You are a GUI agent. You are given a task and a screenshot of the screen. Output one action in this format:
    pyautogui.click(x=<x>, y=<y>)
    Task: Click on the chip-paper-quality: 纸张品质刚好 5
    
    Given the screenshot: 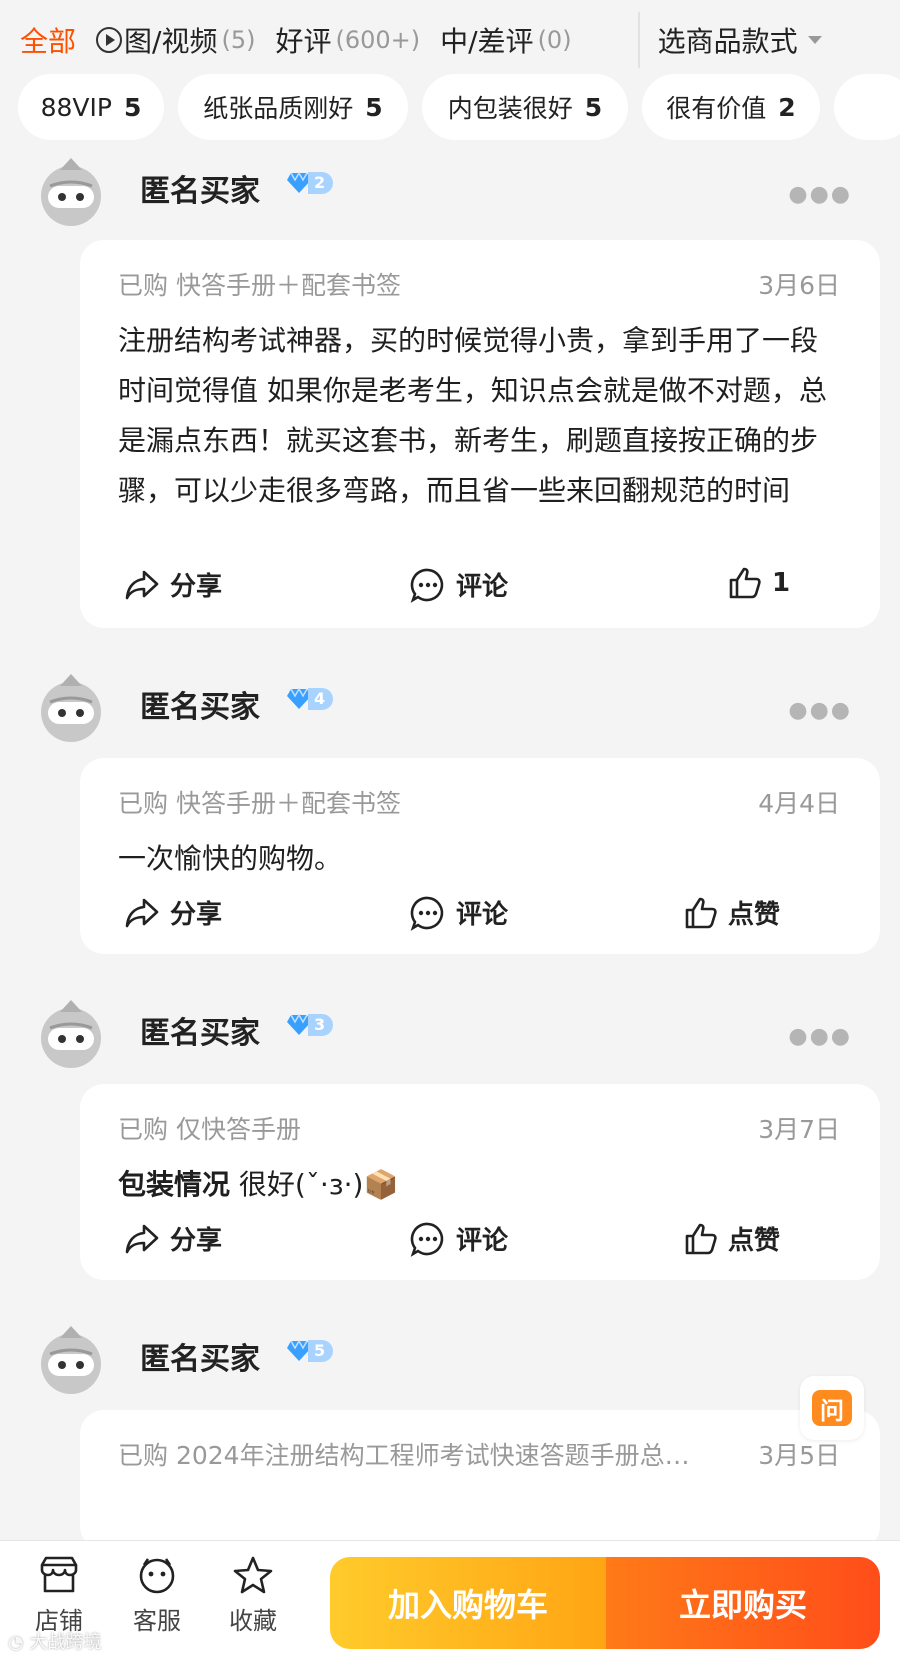 What is the action you would take?
    pyautogui.click(x=293, y=107)
    